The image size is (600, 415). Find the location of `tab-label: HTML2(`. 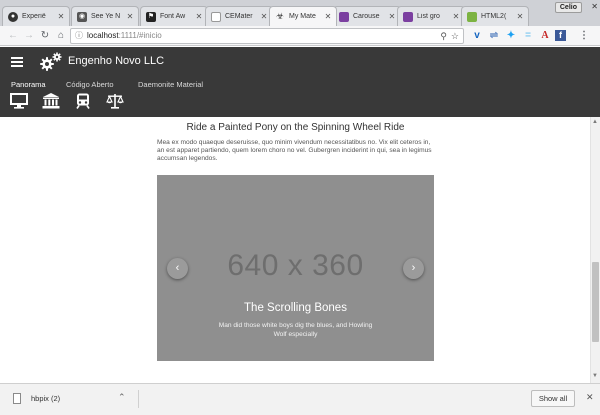

tab-label: HTML2( is located at coordinates (494, 16).